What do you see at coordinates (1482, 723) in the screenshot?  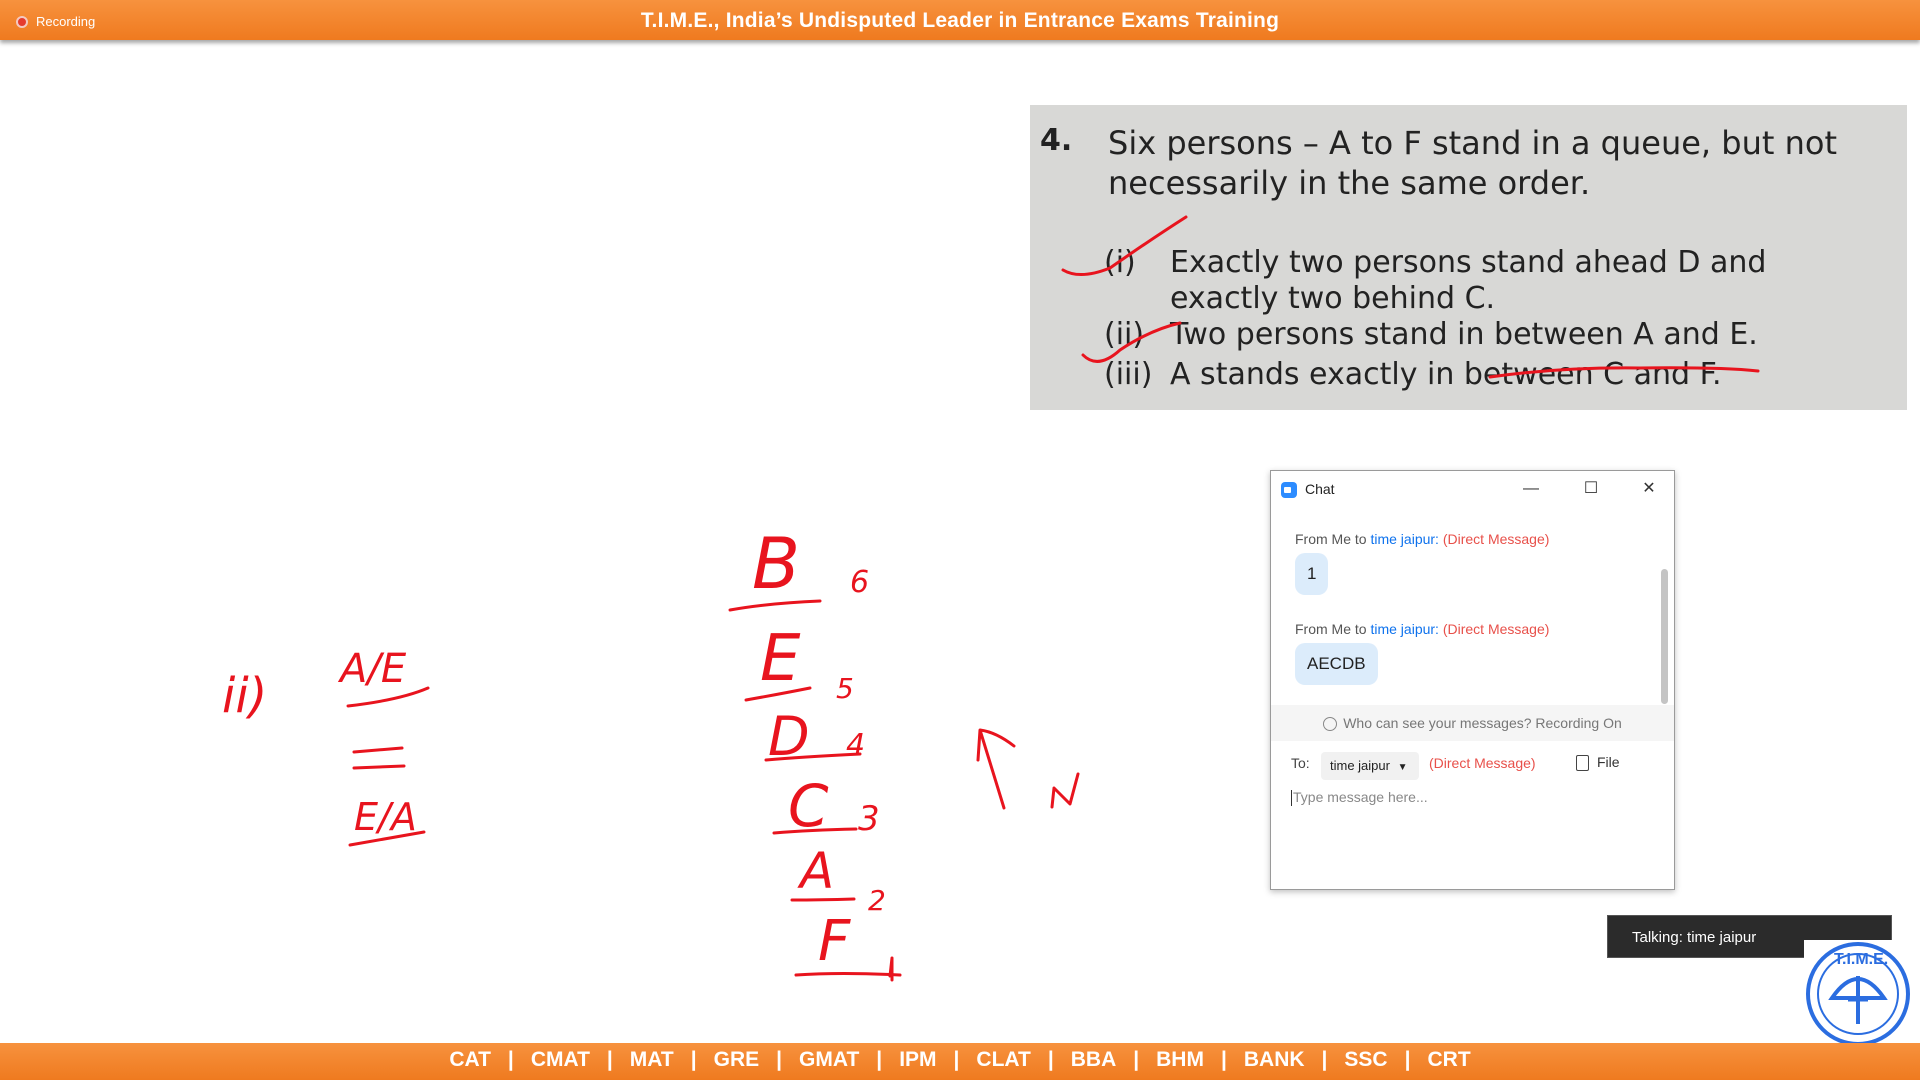 I see `privacy-text: Who can see your messages? Recording On` at bounding box center [1482, 723].